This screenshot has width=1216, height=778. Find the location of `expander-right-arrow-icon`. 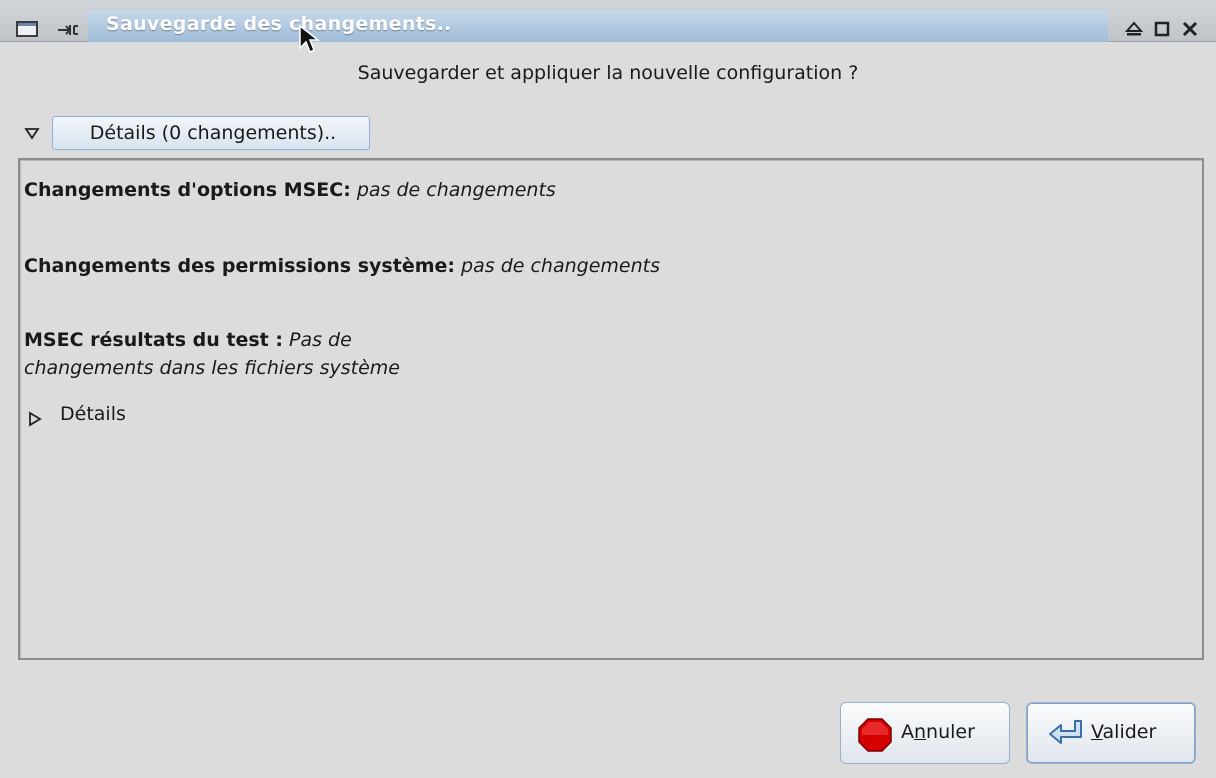

expander-right-arrow-icon is located at coordinates (35, 417).